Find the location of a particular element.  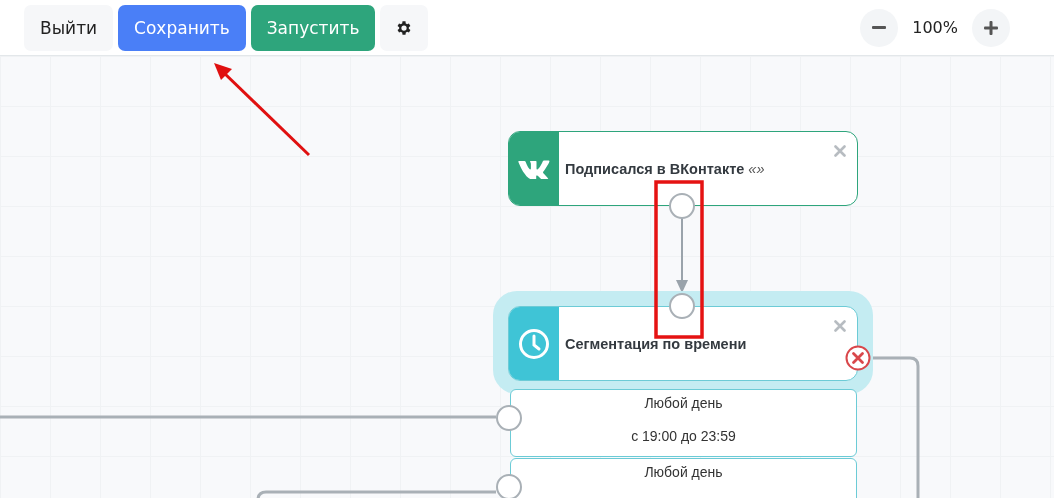

branch-option: Любой день is located at coordinates (683, 478).